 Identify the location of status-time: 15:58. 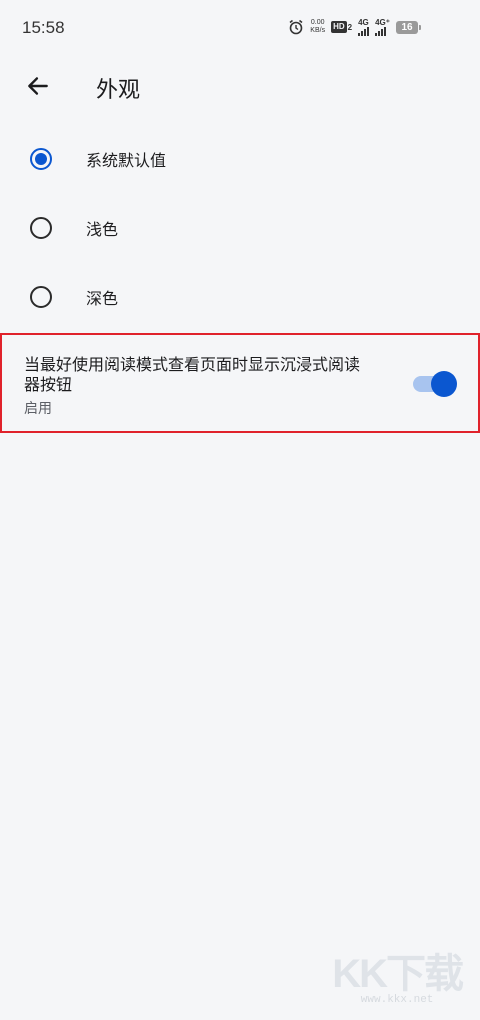
(43, 27).